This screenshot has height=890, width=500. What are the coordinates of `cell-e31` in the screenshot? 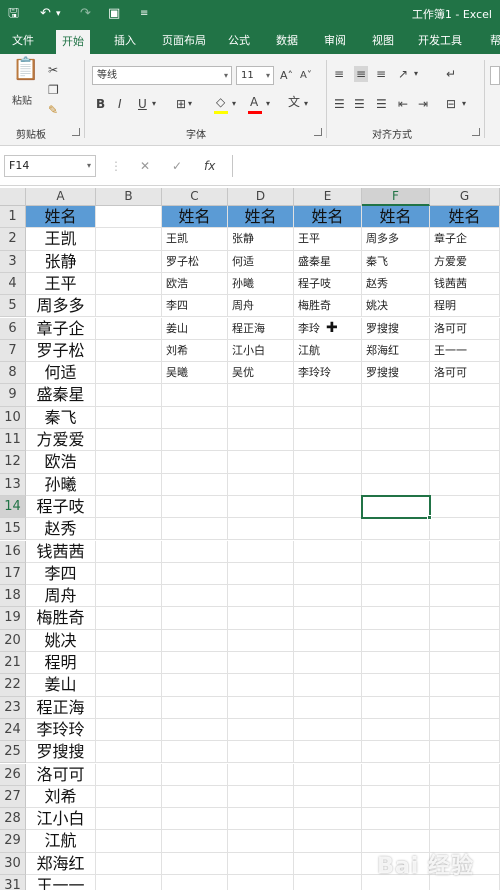 It's located at (328, 882).